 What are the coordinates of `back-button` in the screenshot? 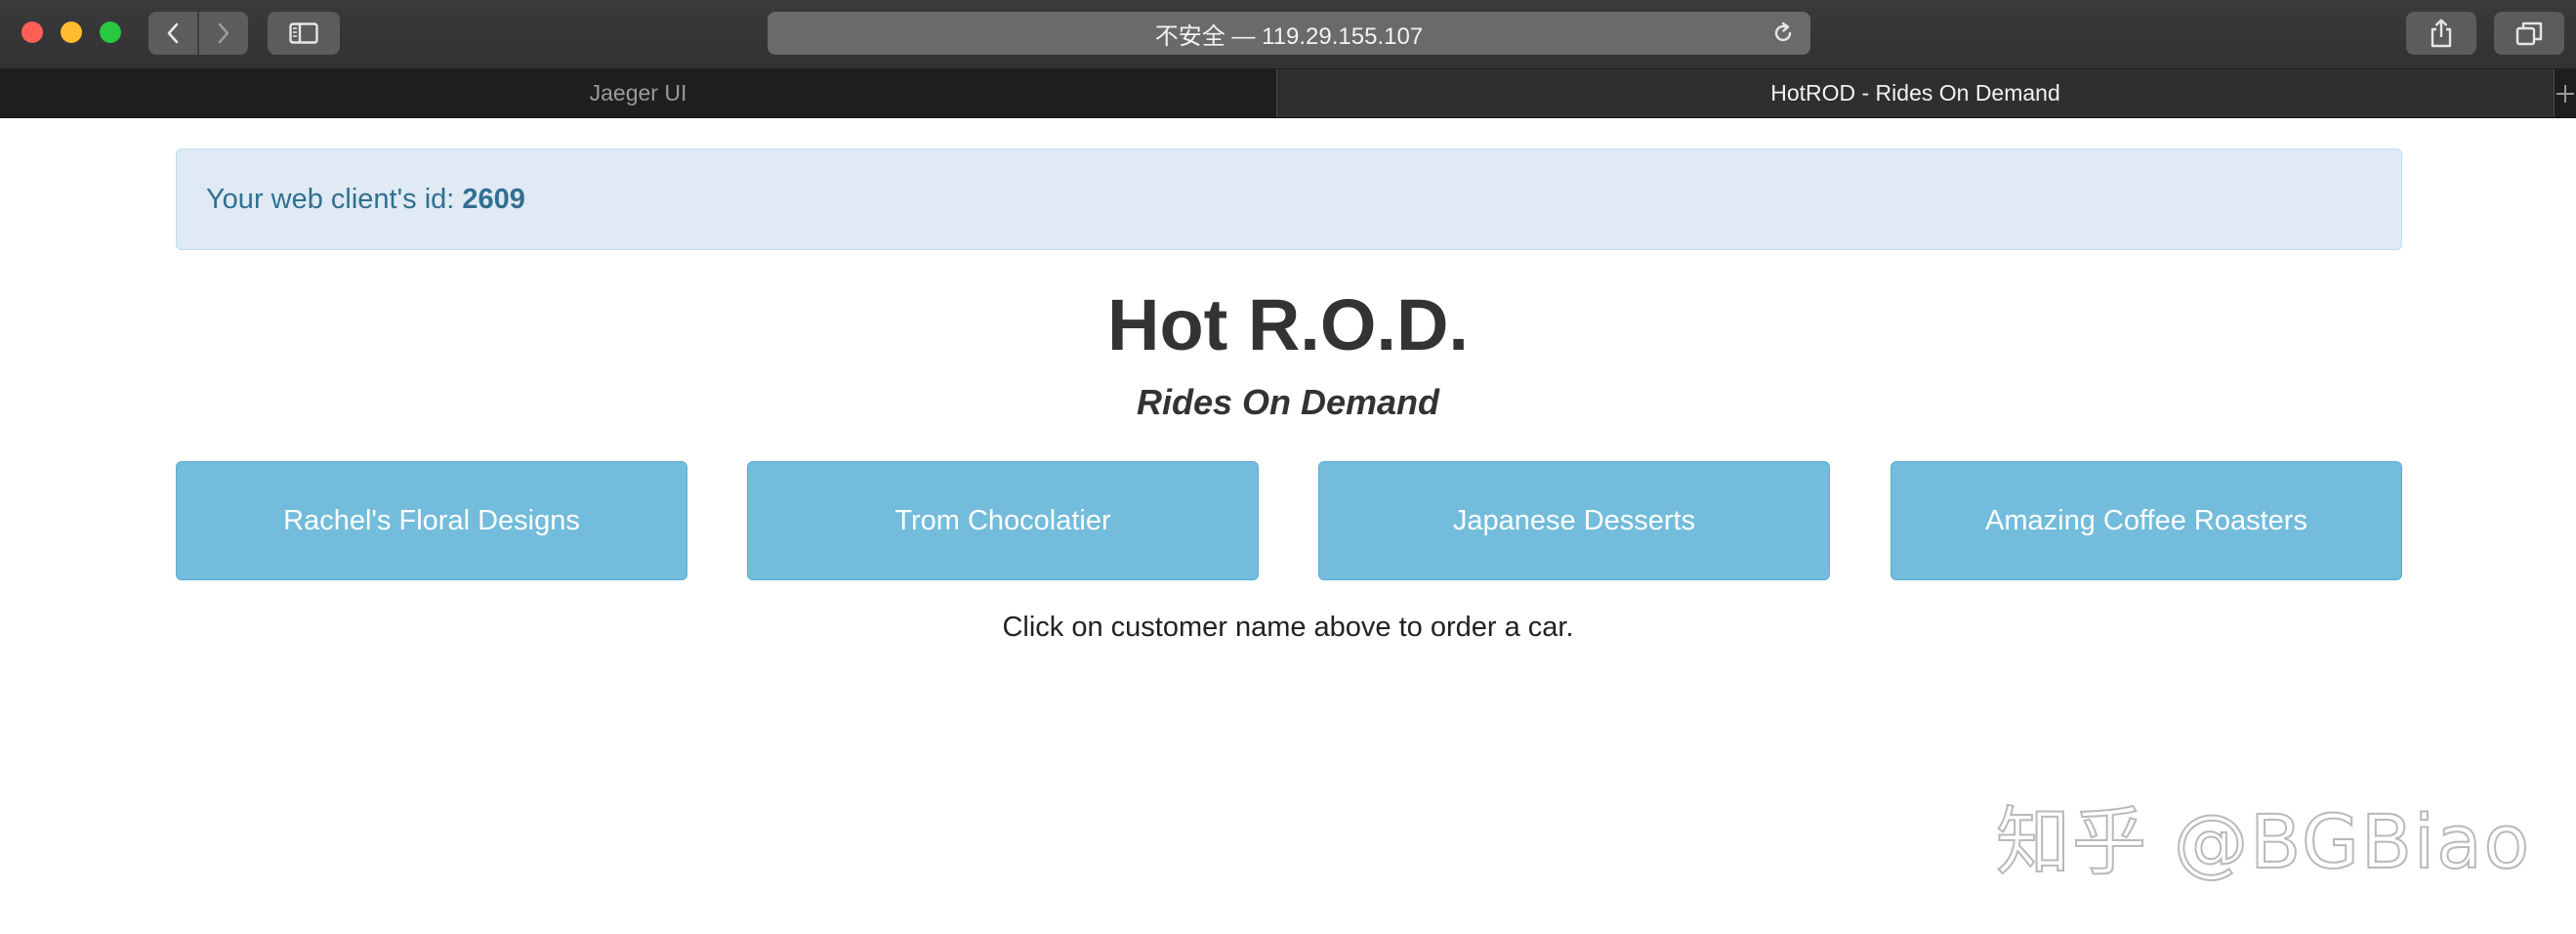 It's located at (172, 33).